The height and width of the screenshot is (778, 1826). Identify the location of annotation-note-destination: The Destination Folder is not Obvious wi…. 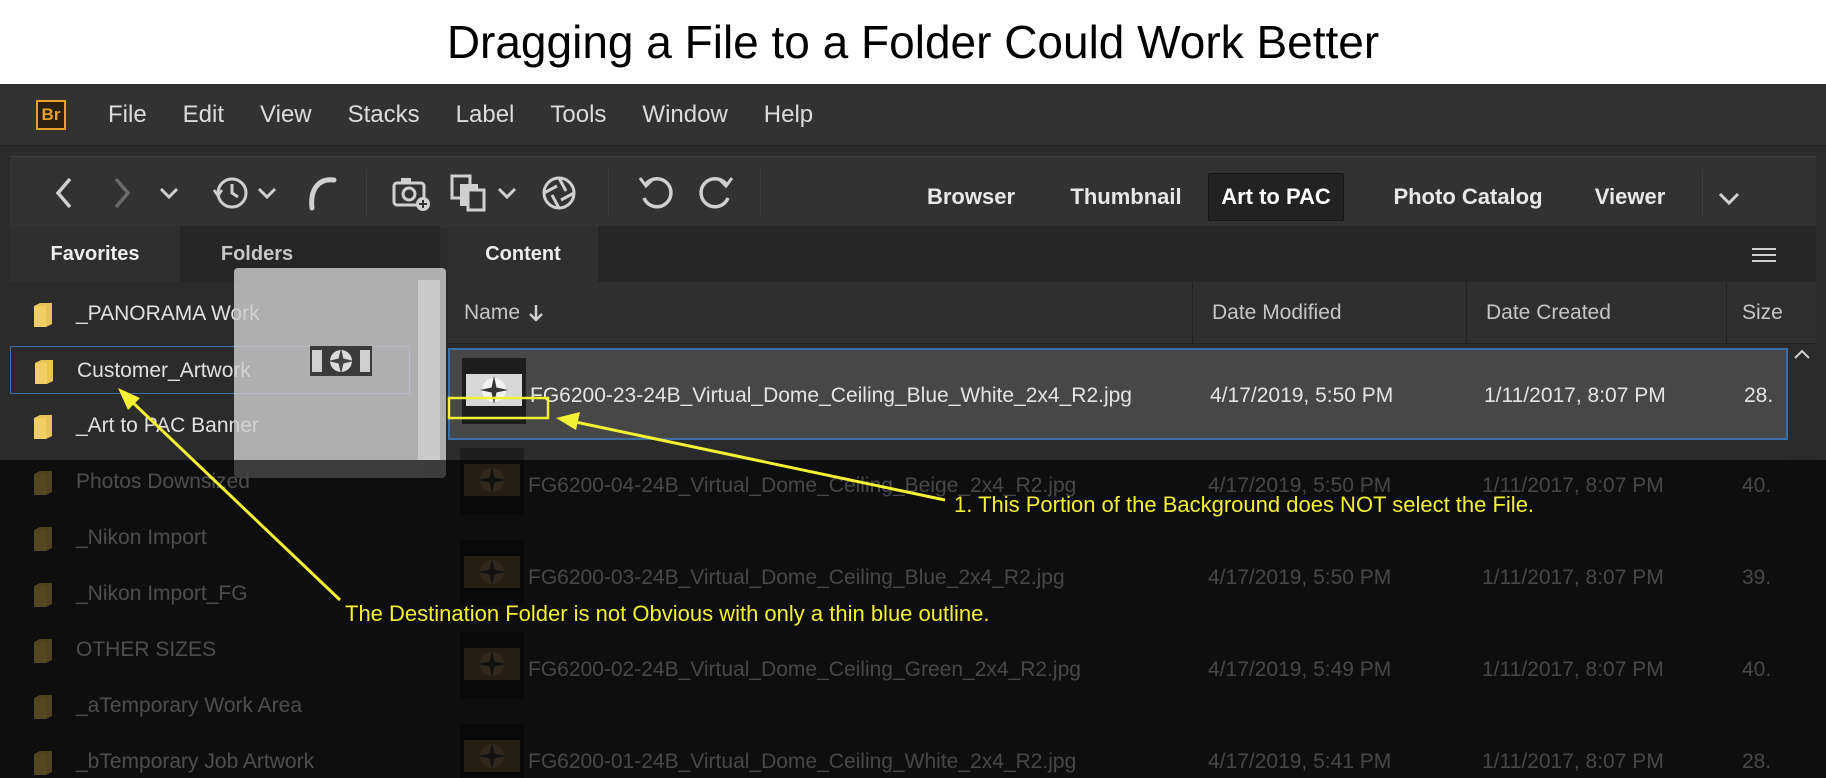
(667, 613).